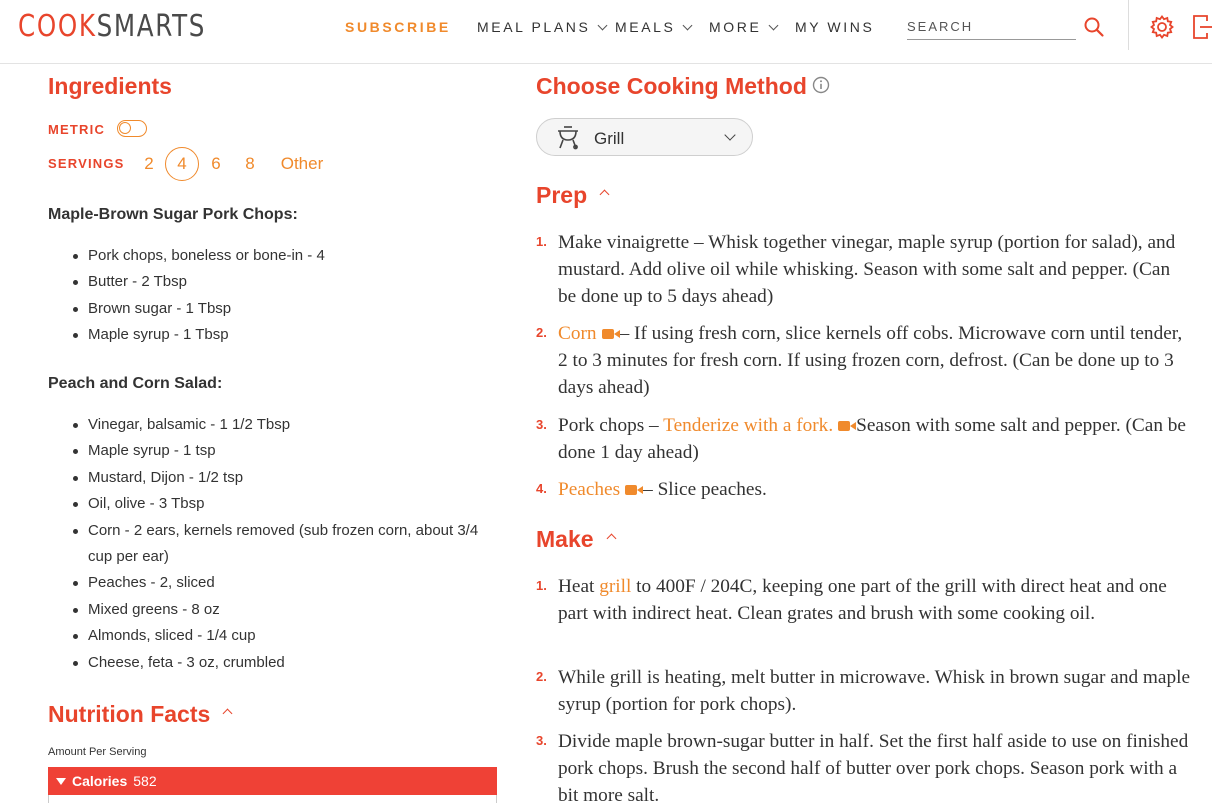  Describe the element at coordinates (579, 586) in the screenshot. I see `step-text-prefix: Heat` at that location.